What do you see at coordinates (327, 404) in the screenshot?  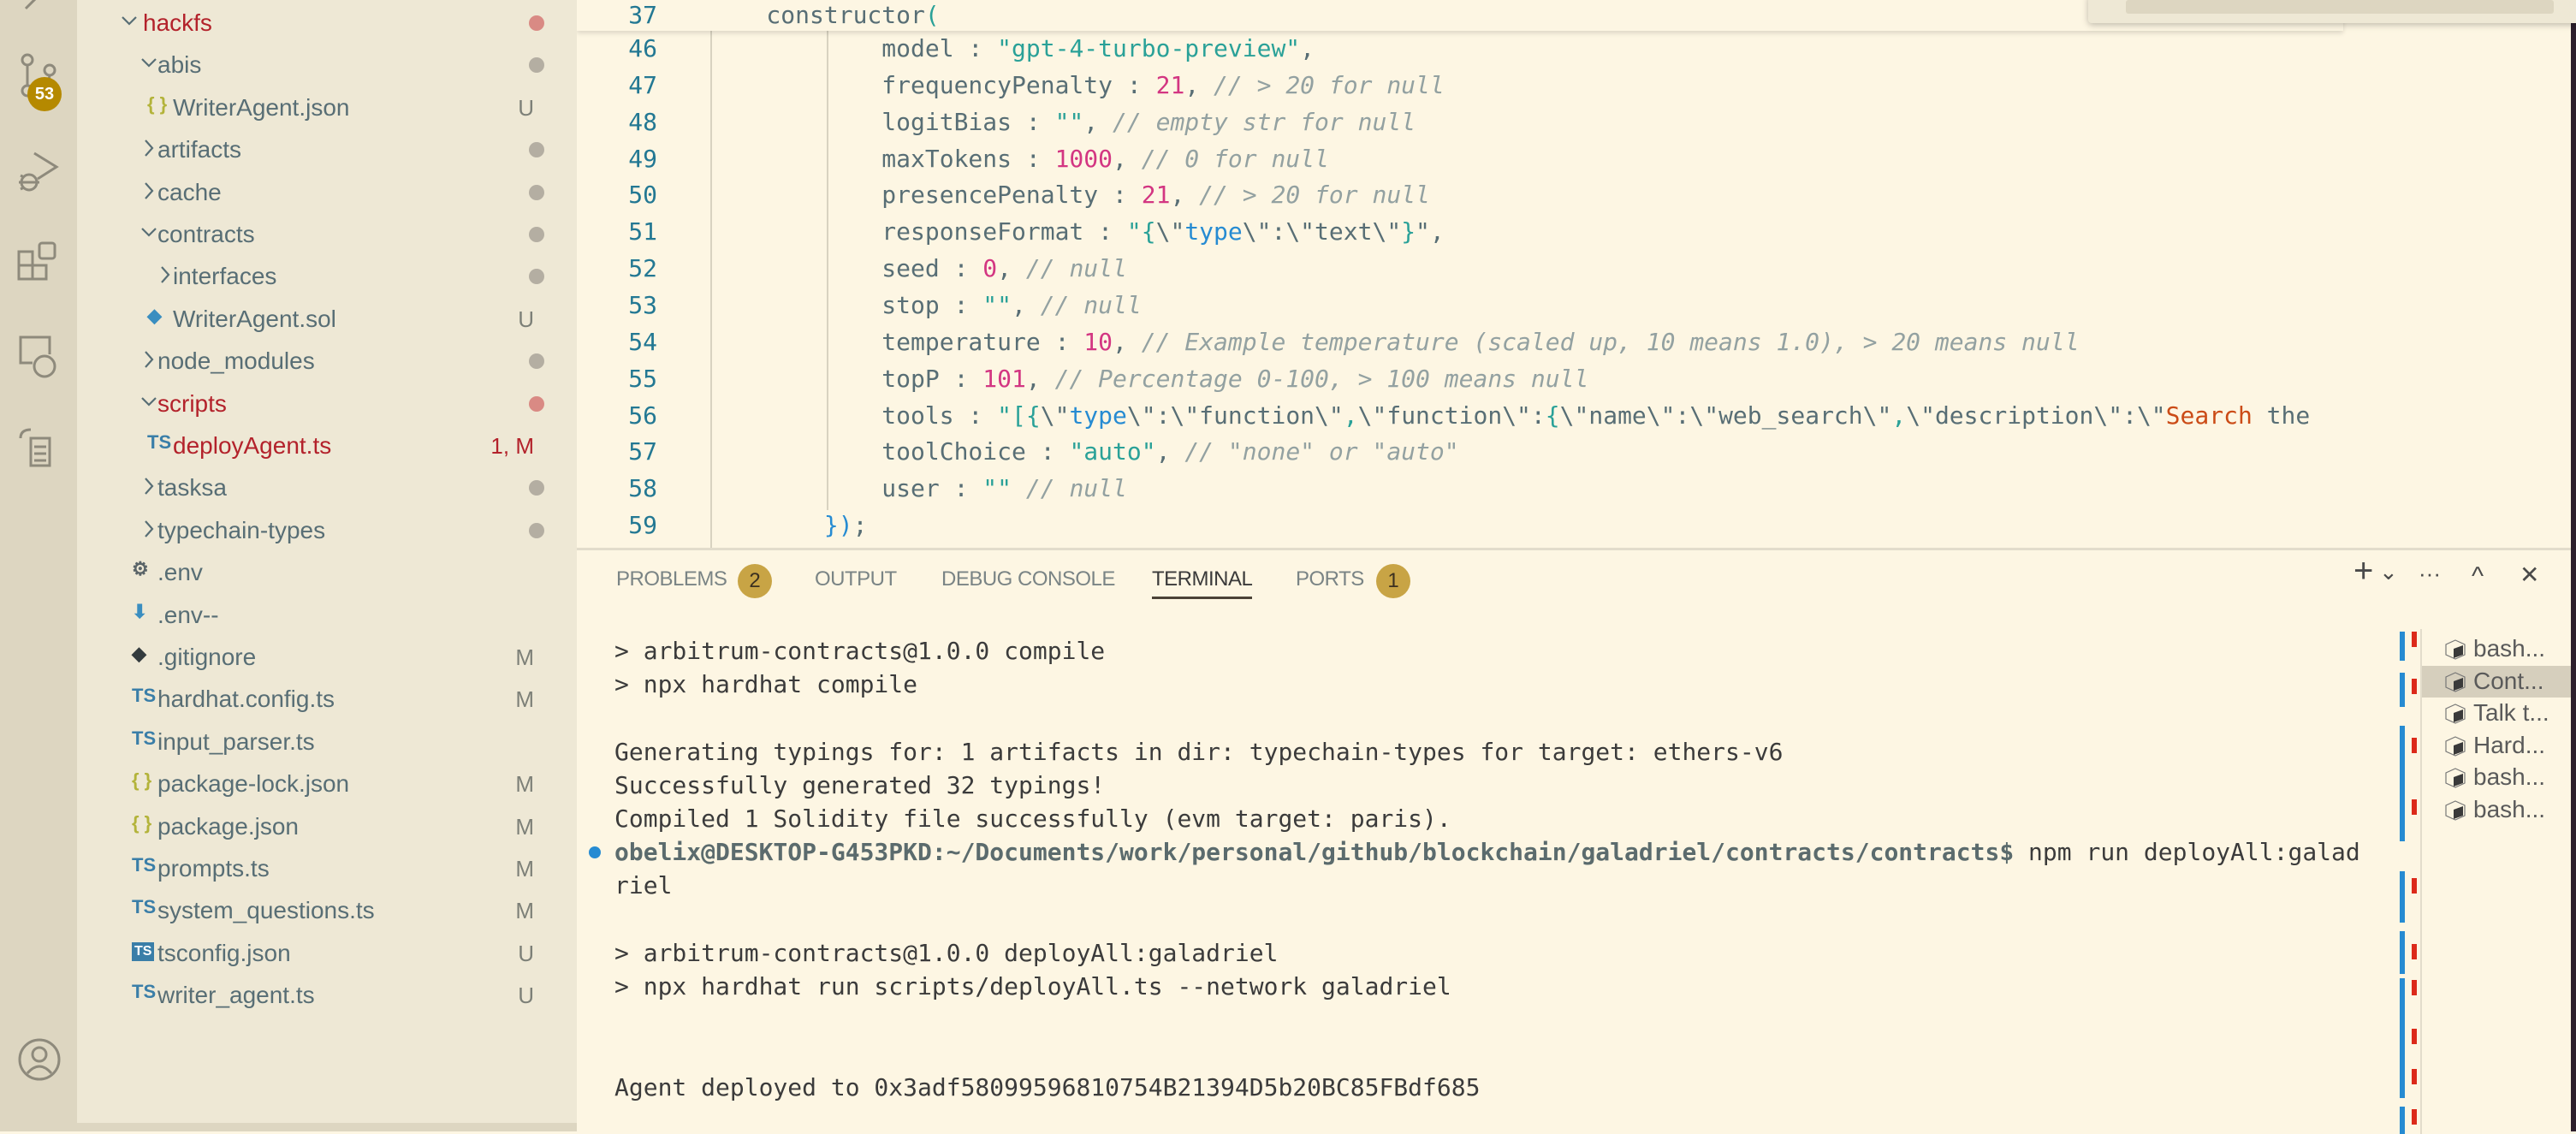 I see `explorer-item: scripts` at bounding box center [327, 404].